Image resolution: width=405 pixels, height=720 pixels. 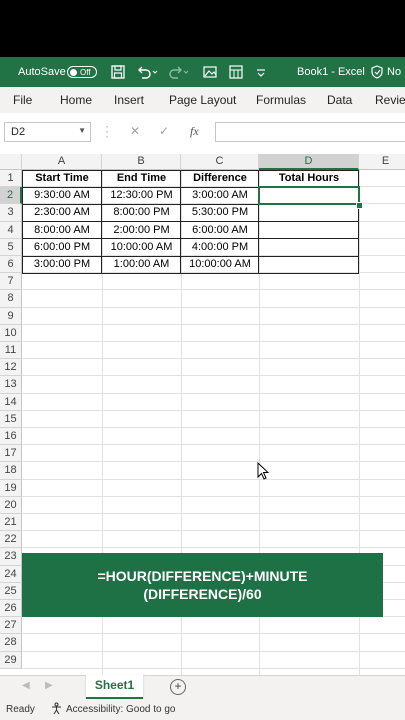 What do you see at coordinates (147, 72) in the screenshot?
I see `undo-icon` at bounding box center [147, 72].